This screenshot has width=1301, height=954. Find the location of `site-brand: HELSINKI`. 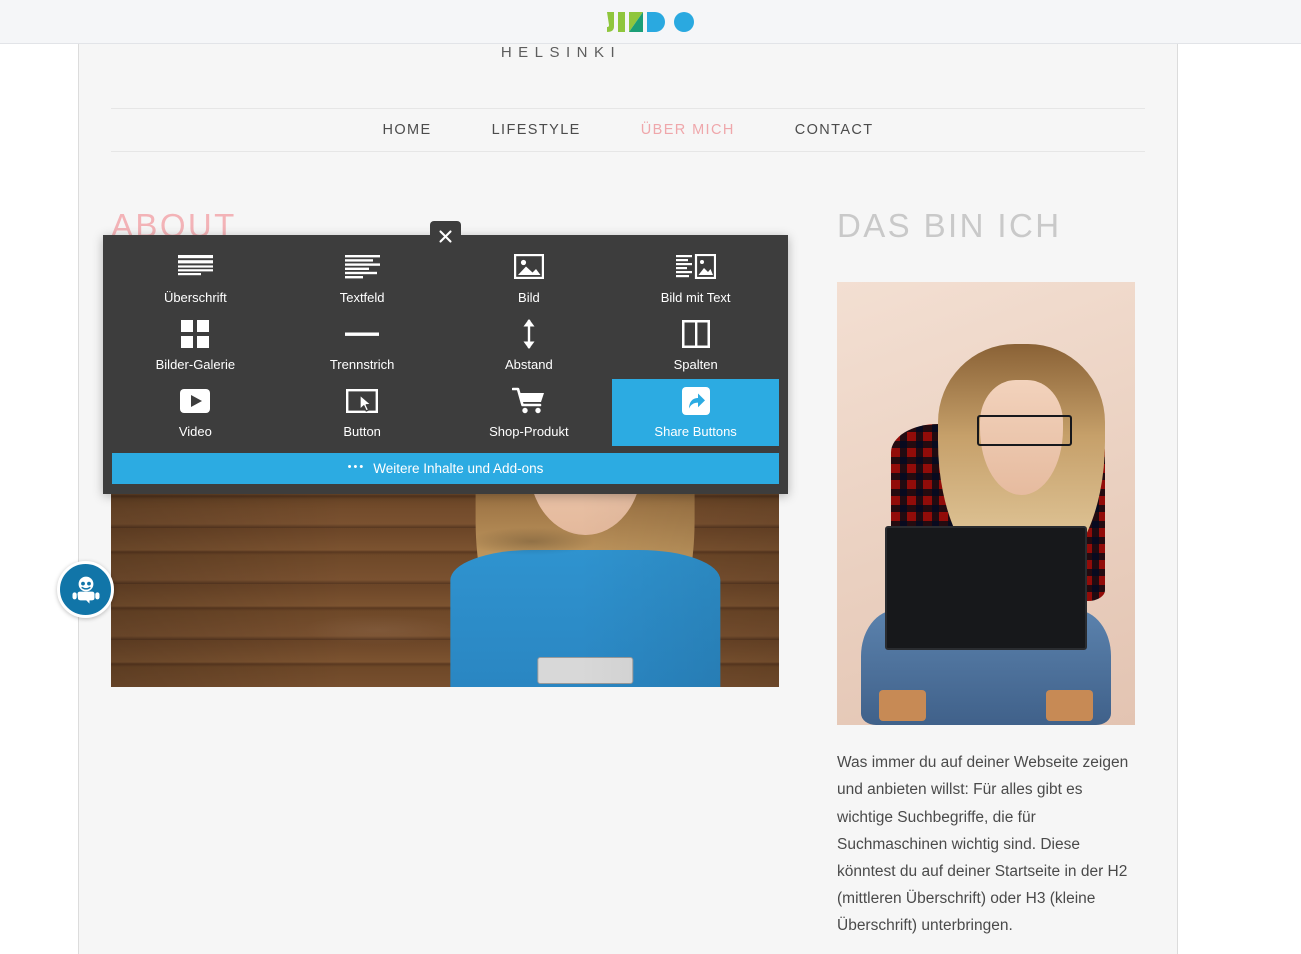

site-brand: HELSINKI is located at coordinates (628, 58).